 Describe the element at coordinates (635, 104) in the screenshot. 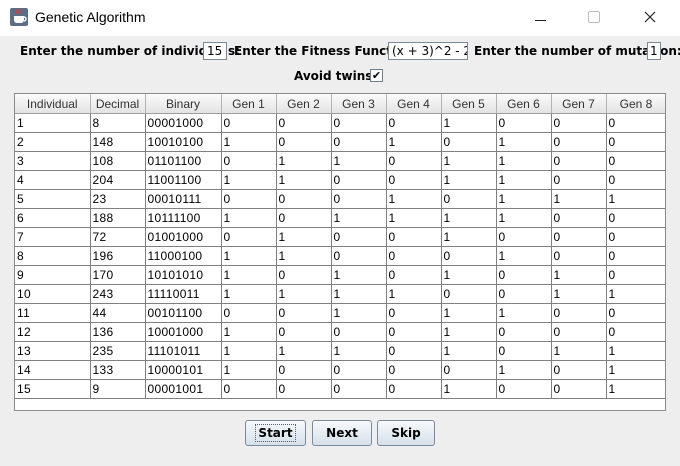

I see `column-header: Gen 8` at that location.